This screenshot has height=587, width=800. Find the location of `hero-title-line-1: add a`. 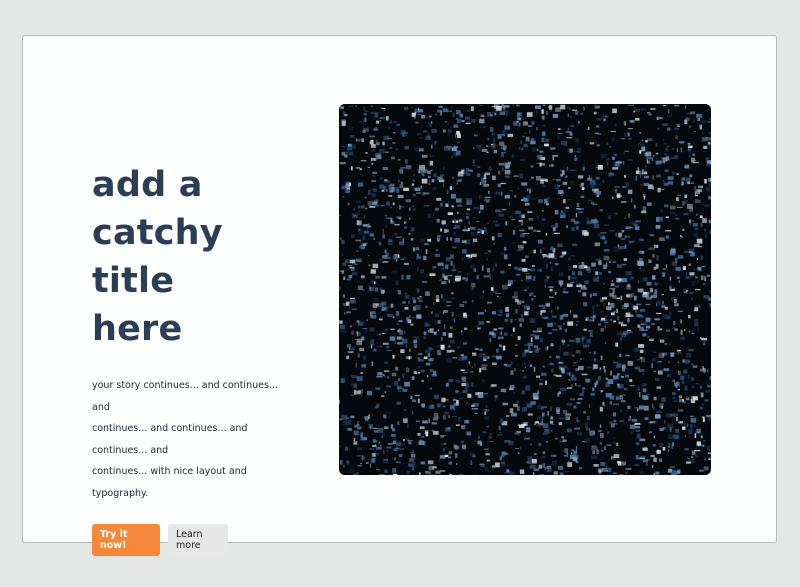

hero-title-line-1: add a is located at coordinates (147, 185).